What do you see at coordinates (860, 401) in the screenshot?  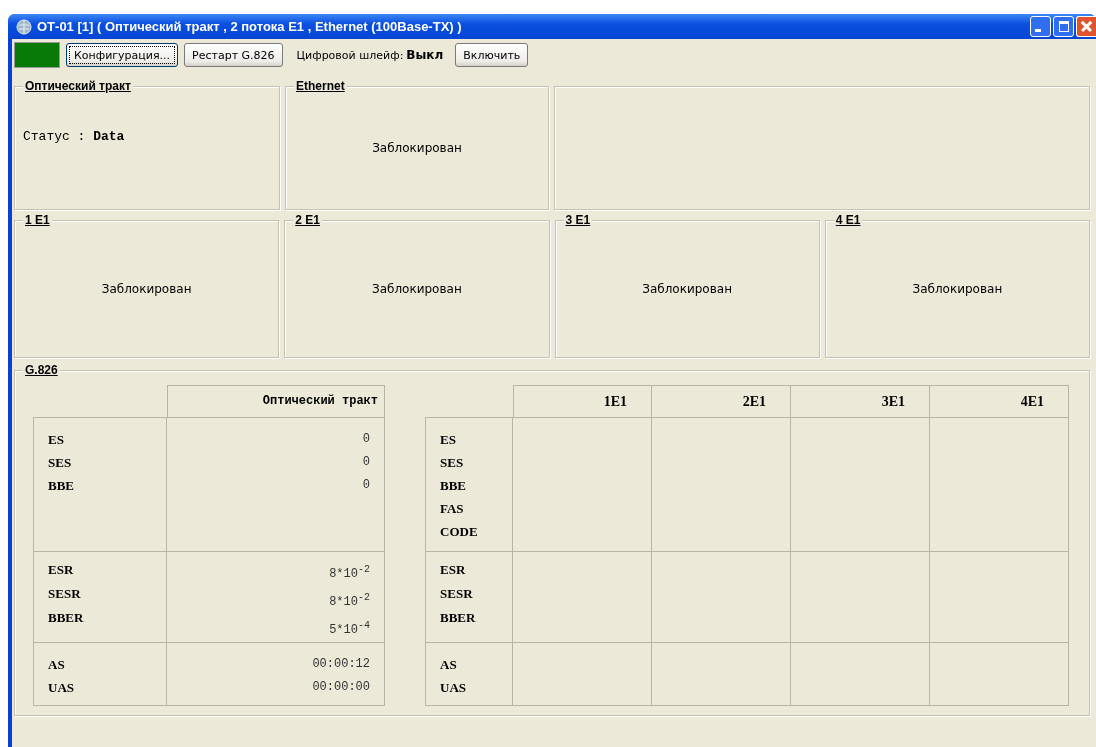 I see `column-header: 3E1` at bounding box center [860, 401].